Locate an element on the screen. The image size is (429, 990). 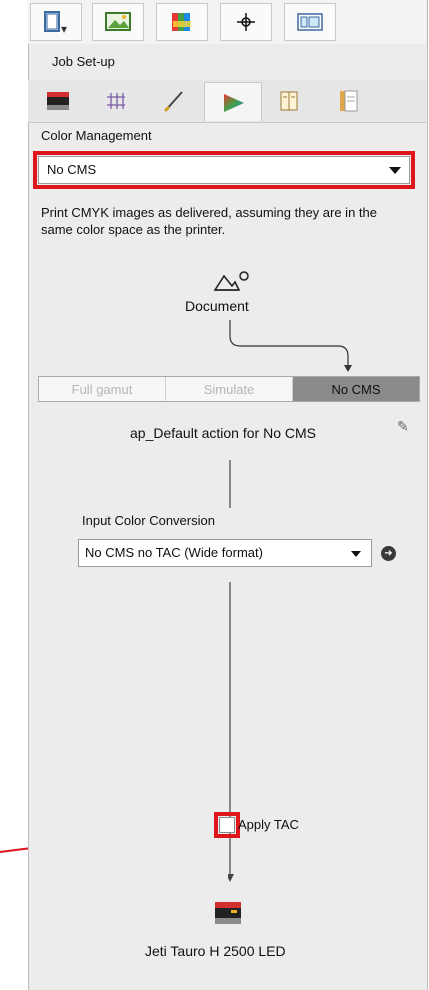
tab-printer is located at coordinates (58, 101).